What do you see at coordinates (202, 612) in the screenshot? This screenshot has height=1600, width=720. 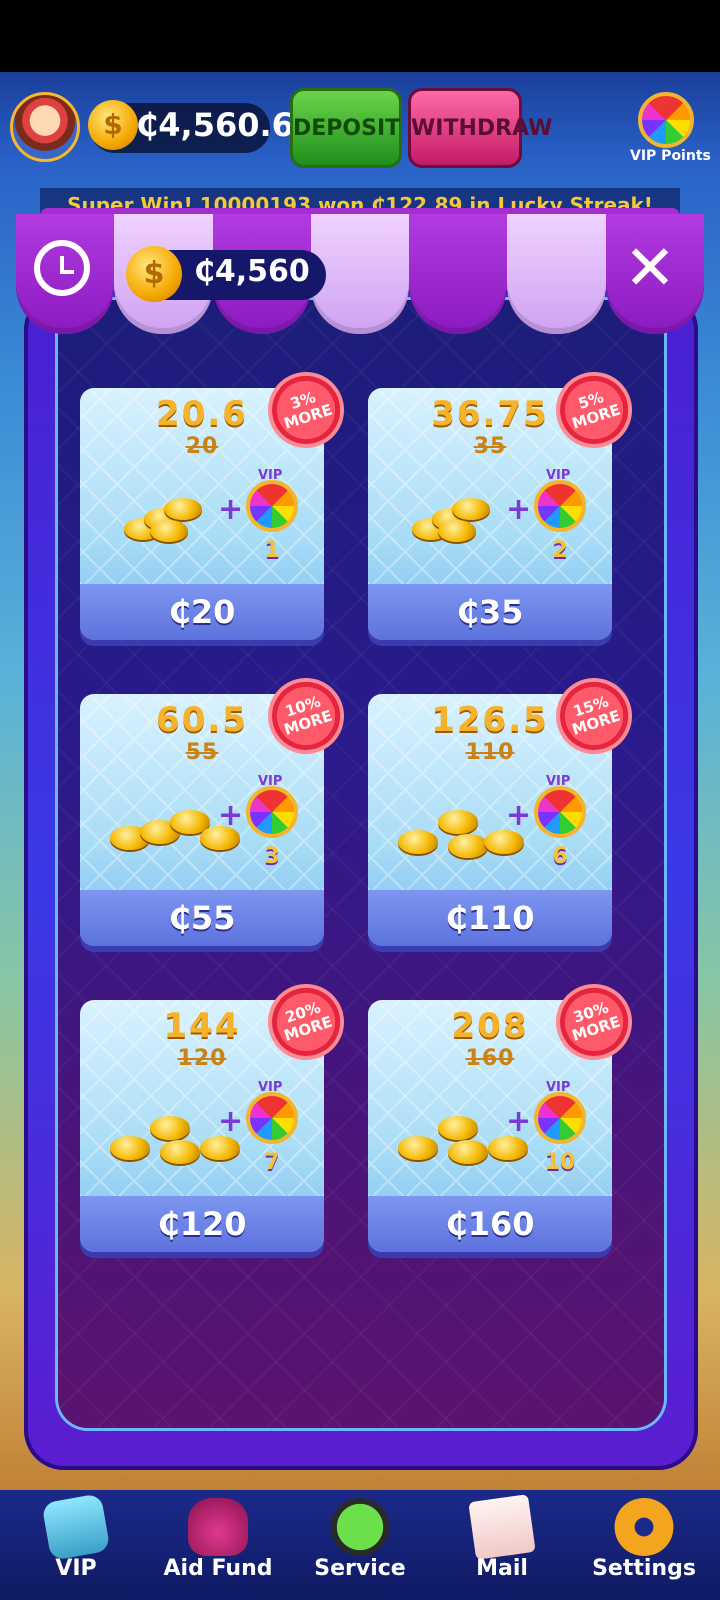 I see `price-button: ₵20` at bounding box center [202, 612].